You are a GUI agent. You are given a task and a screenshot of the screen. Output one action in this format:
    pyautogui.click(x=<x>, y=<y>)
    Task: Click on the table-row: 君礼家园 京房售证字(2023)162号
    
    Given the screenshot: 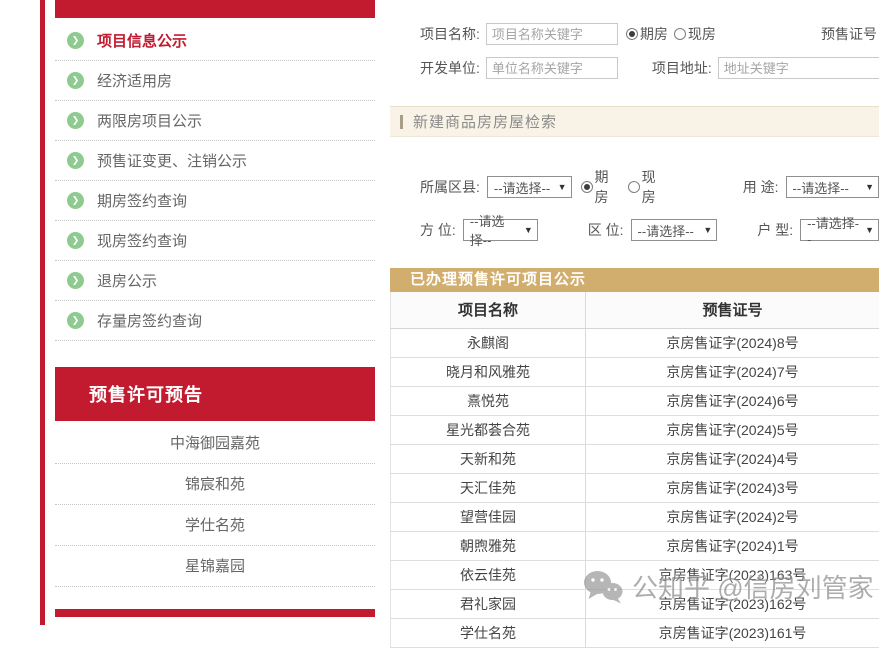 What is the action you would take?
    pyautogui.click(x=635, y=603)
    